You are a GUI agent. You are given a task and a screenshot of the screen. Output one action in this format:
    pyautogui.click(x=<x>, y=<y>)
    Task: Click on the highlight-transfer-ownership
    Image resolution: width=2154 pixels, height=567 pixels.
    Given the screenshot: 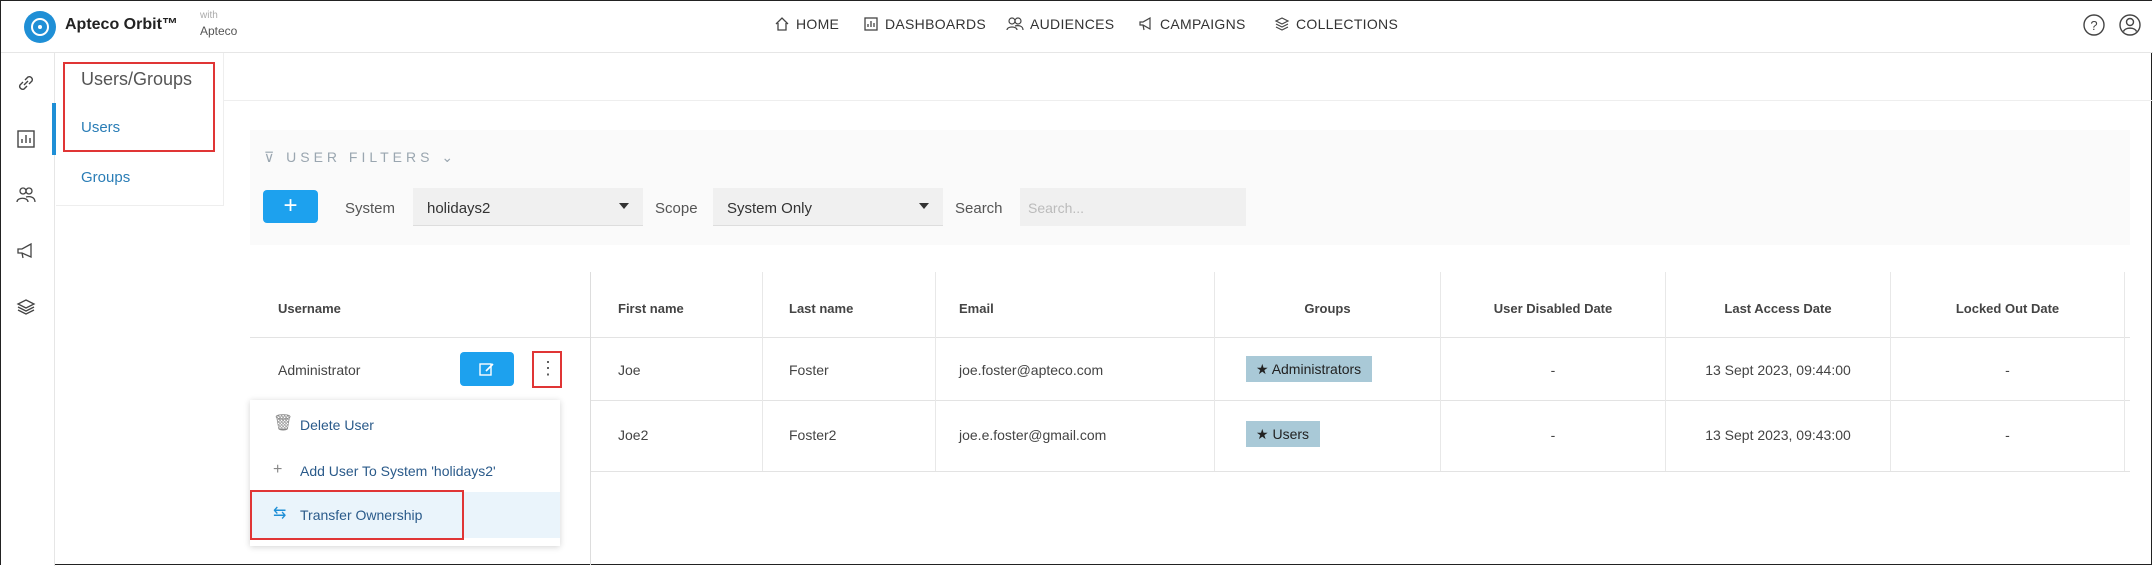 What is the action you would take?
    pyautogui.click(x=357, y=515)
    